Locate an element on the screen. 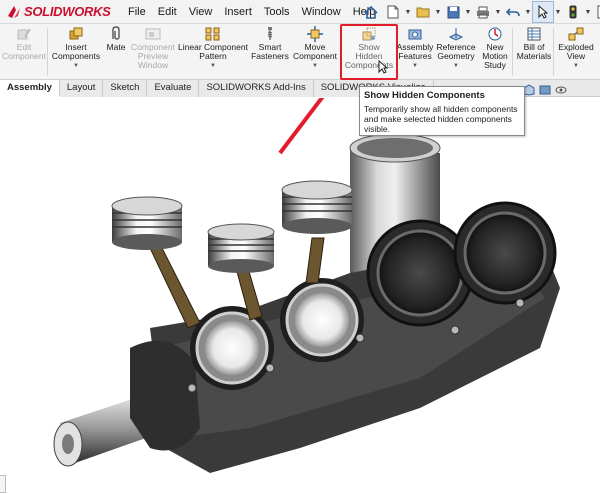 This screenshot has height=494, width=600. tooltip-title: Show Hidden Components is located at coordinates (424, 95).